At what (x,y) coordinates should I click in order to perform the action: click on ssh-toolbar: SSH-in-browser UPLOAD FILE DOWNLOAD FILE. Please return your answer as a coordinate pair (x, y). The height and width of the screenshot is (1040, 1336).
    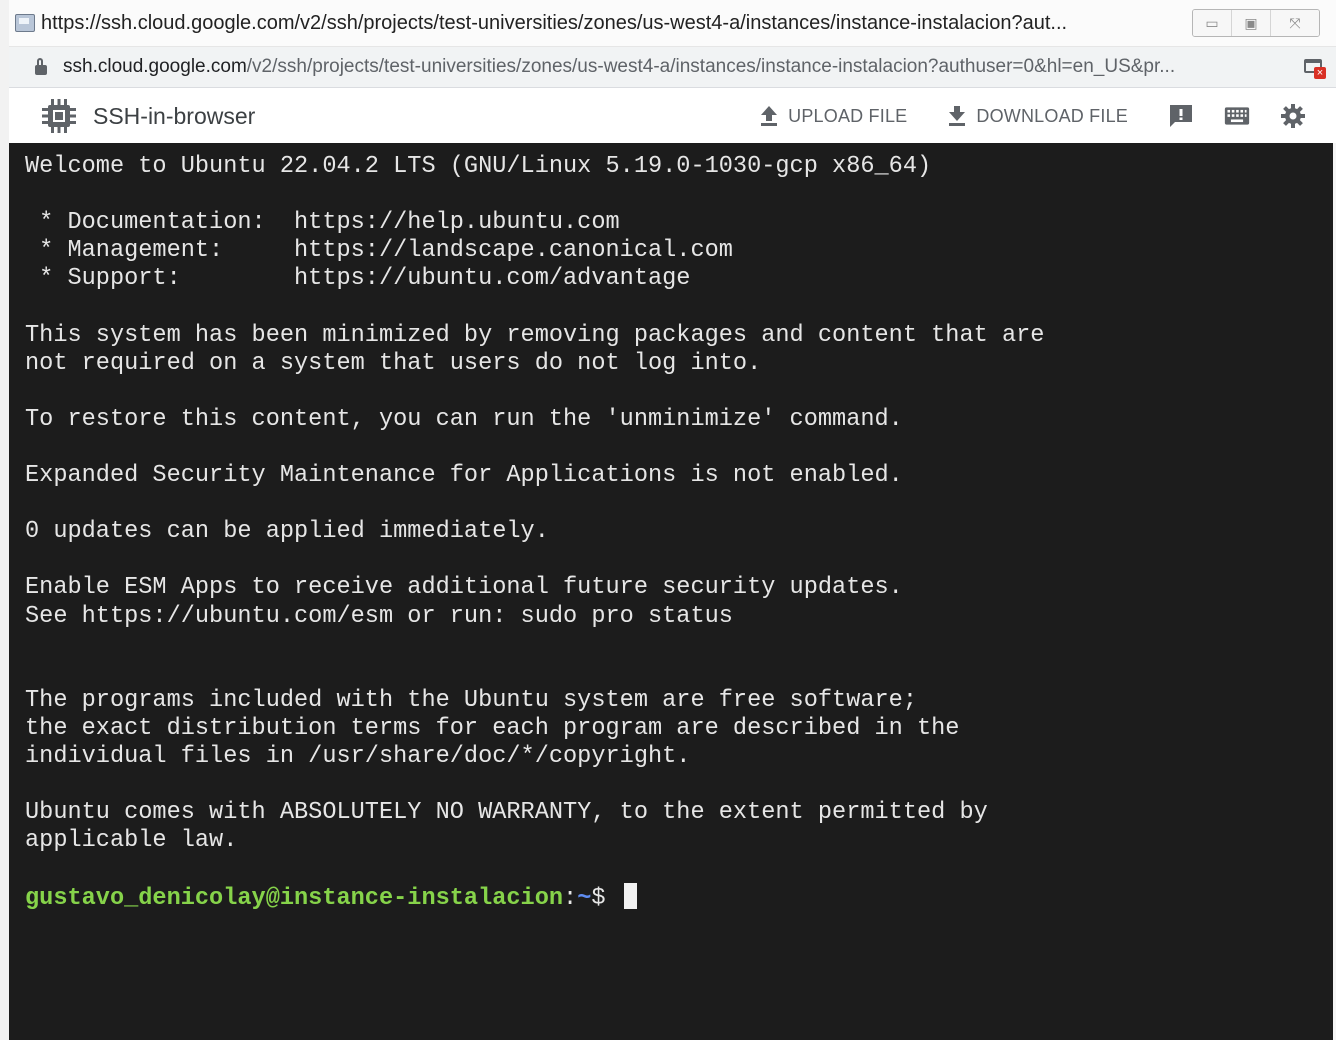
    Looking at the image, I should click on (672, 116).